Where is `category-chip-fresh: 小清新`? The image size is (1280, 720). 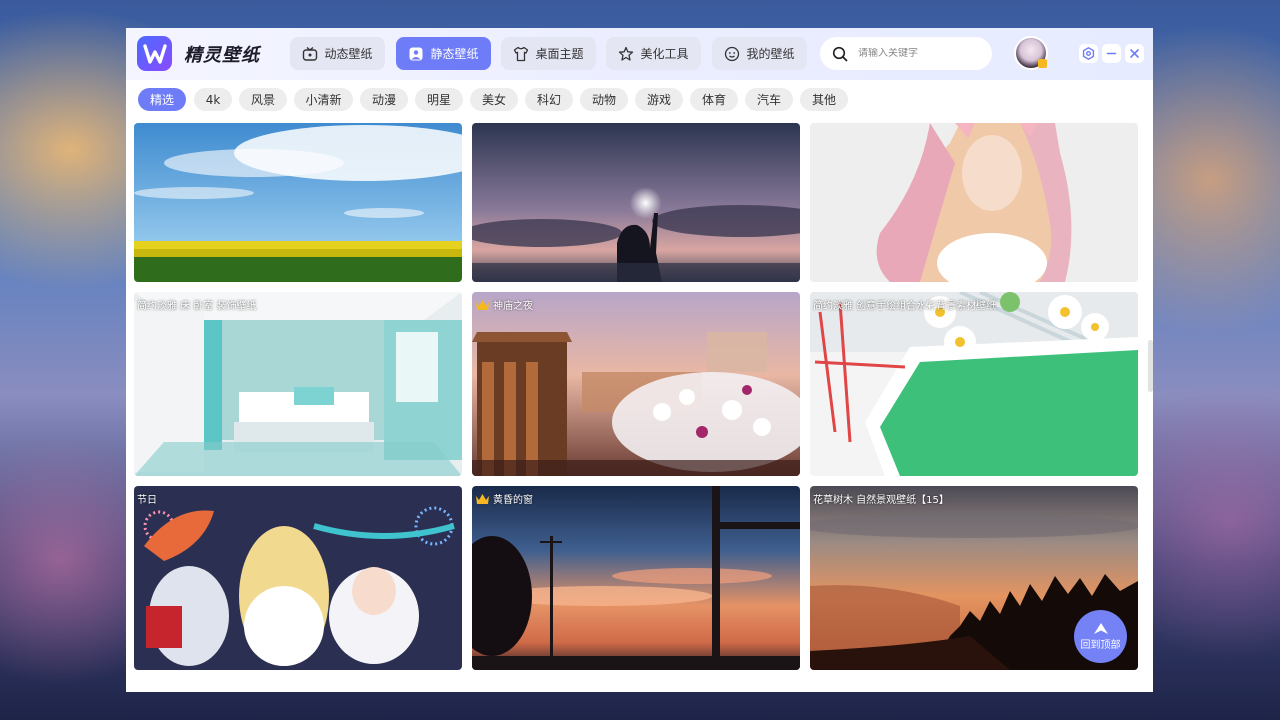 category-chip-fresh: 小清新 is located at coordinates (323, 99).